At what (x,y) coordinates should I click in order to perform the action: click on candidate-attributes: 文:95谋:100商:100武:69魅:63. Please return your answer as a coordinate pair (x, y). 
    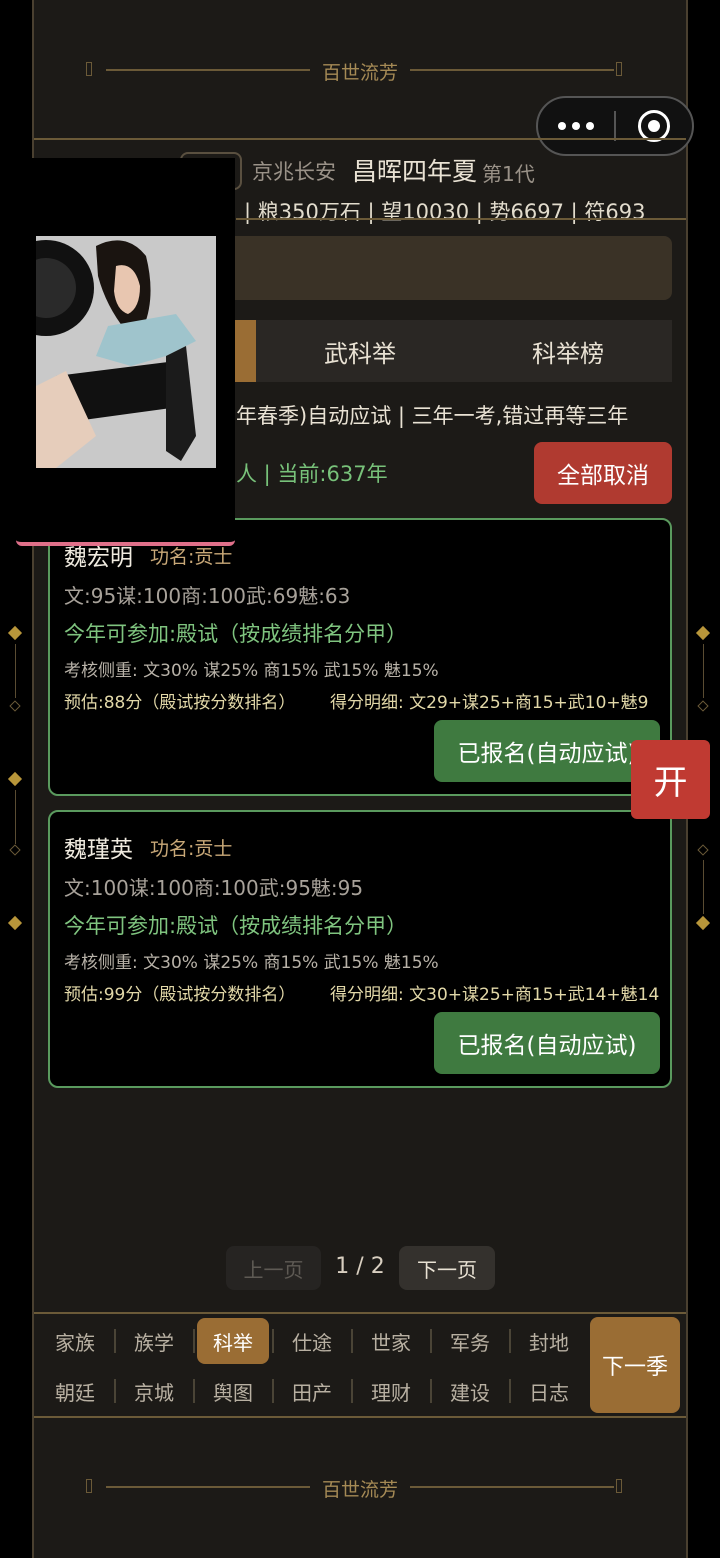
    Looking at the image, I should click on (207, 596).